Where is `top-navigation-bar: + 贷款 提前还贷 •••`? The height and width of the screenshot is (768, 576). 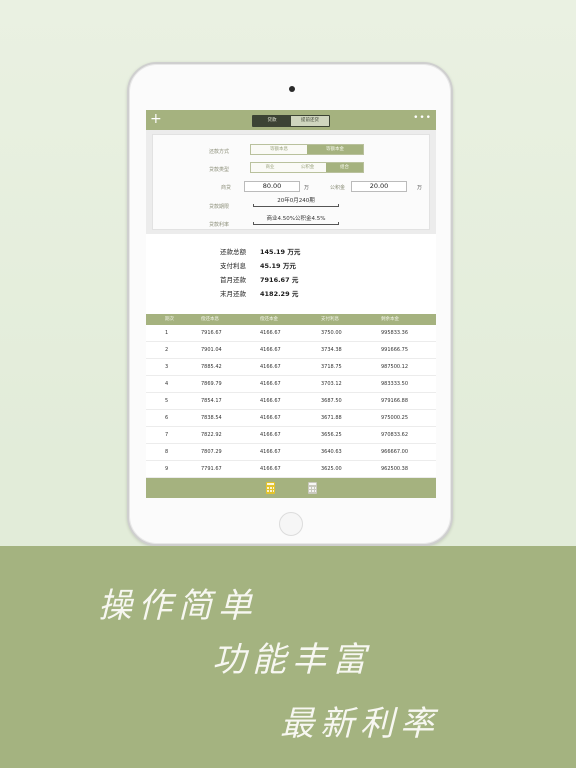
top-navigation-bar: + 贷款 提前还贷 ••• is located at coordinates (291, 120).